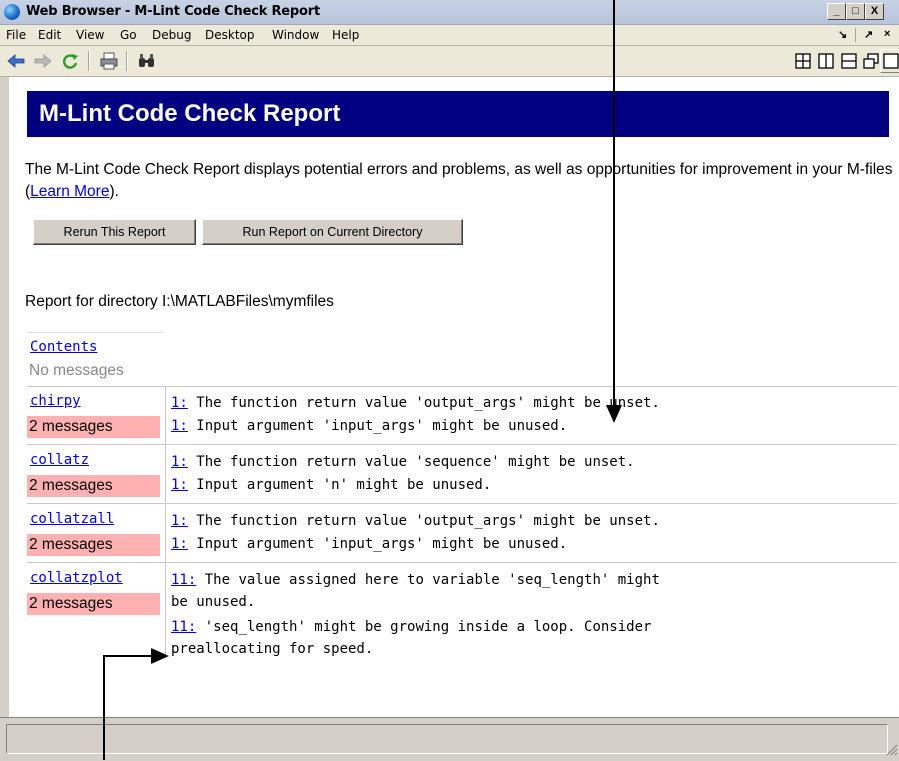  I want to click on resize-grip-icon, so click(891, 749).